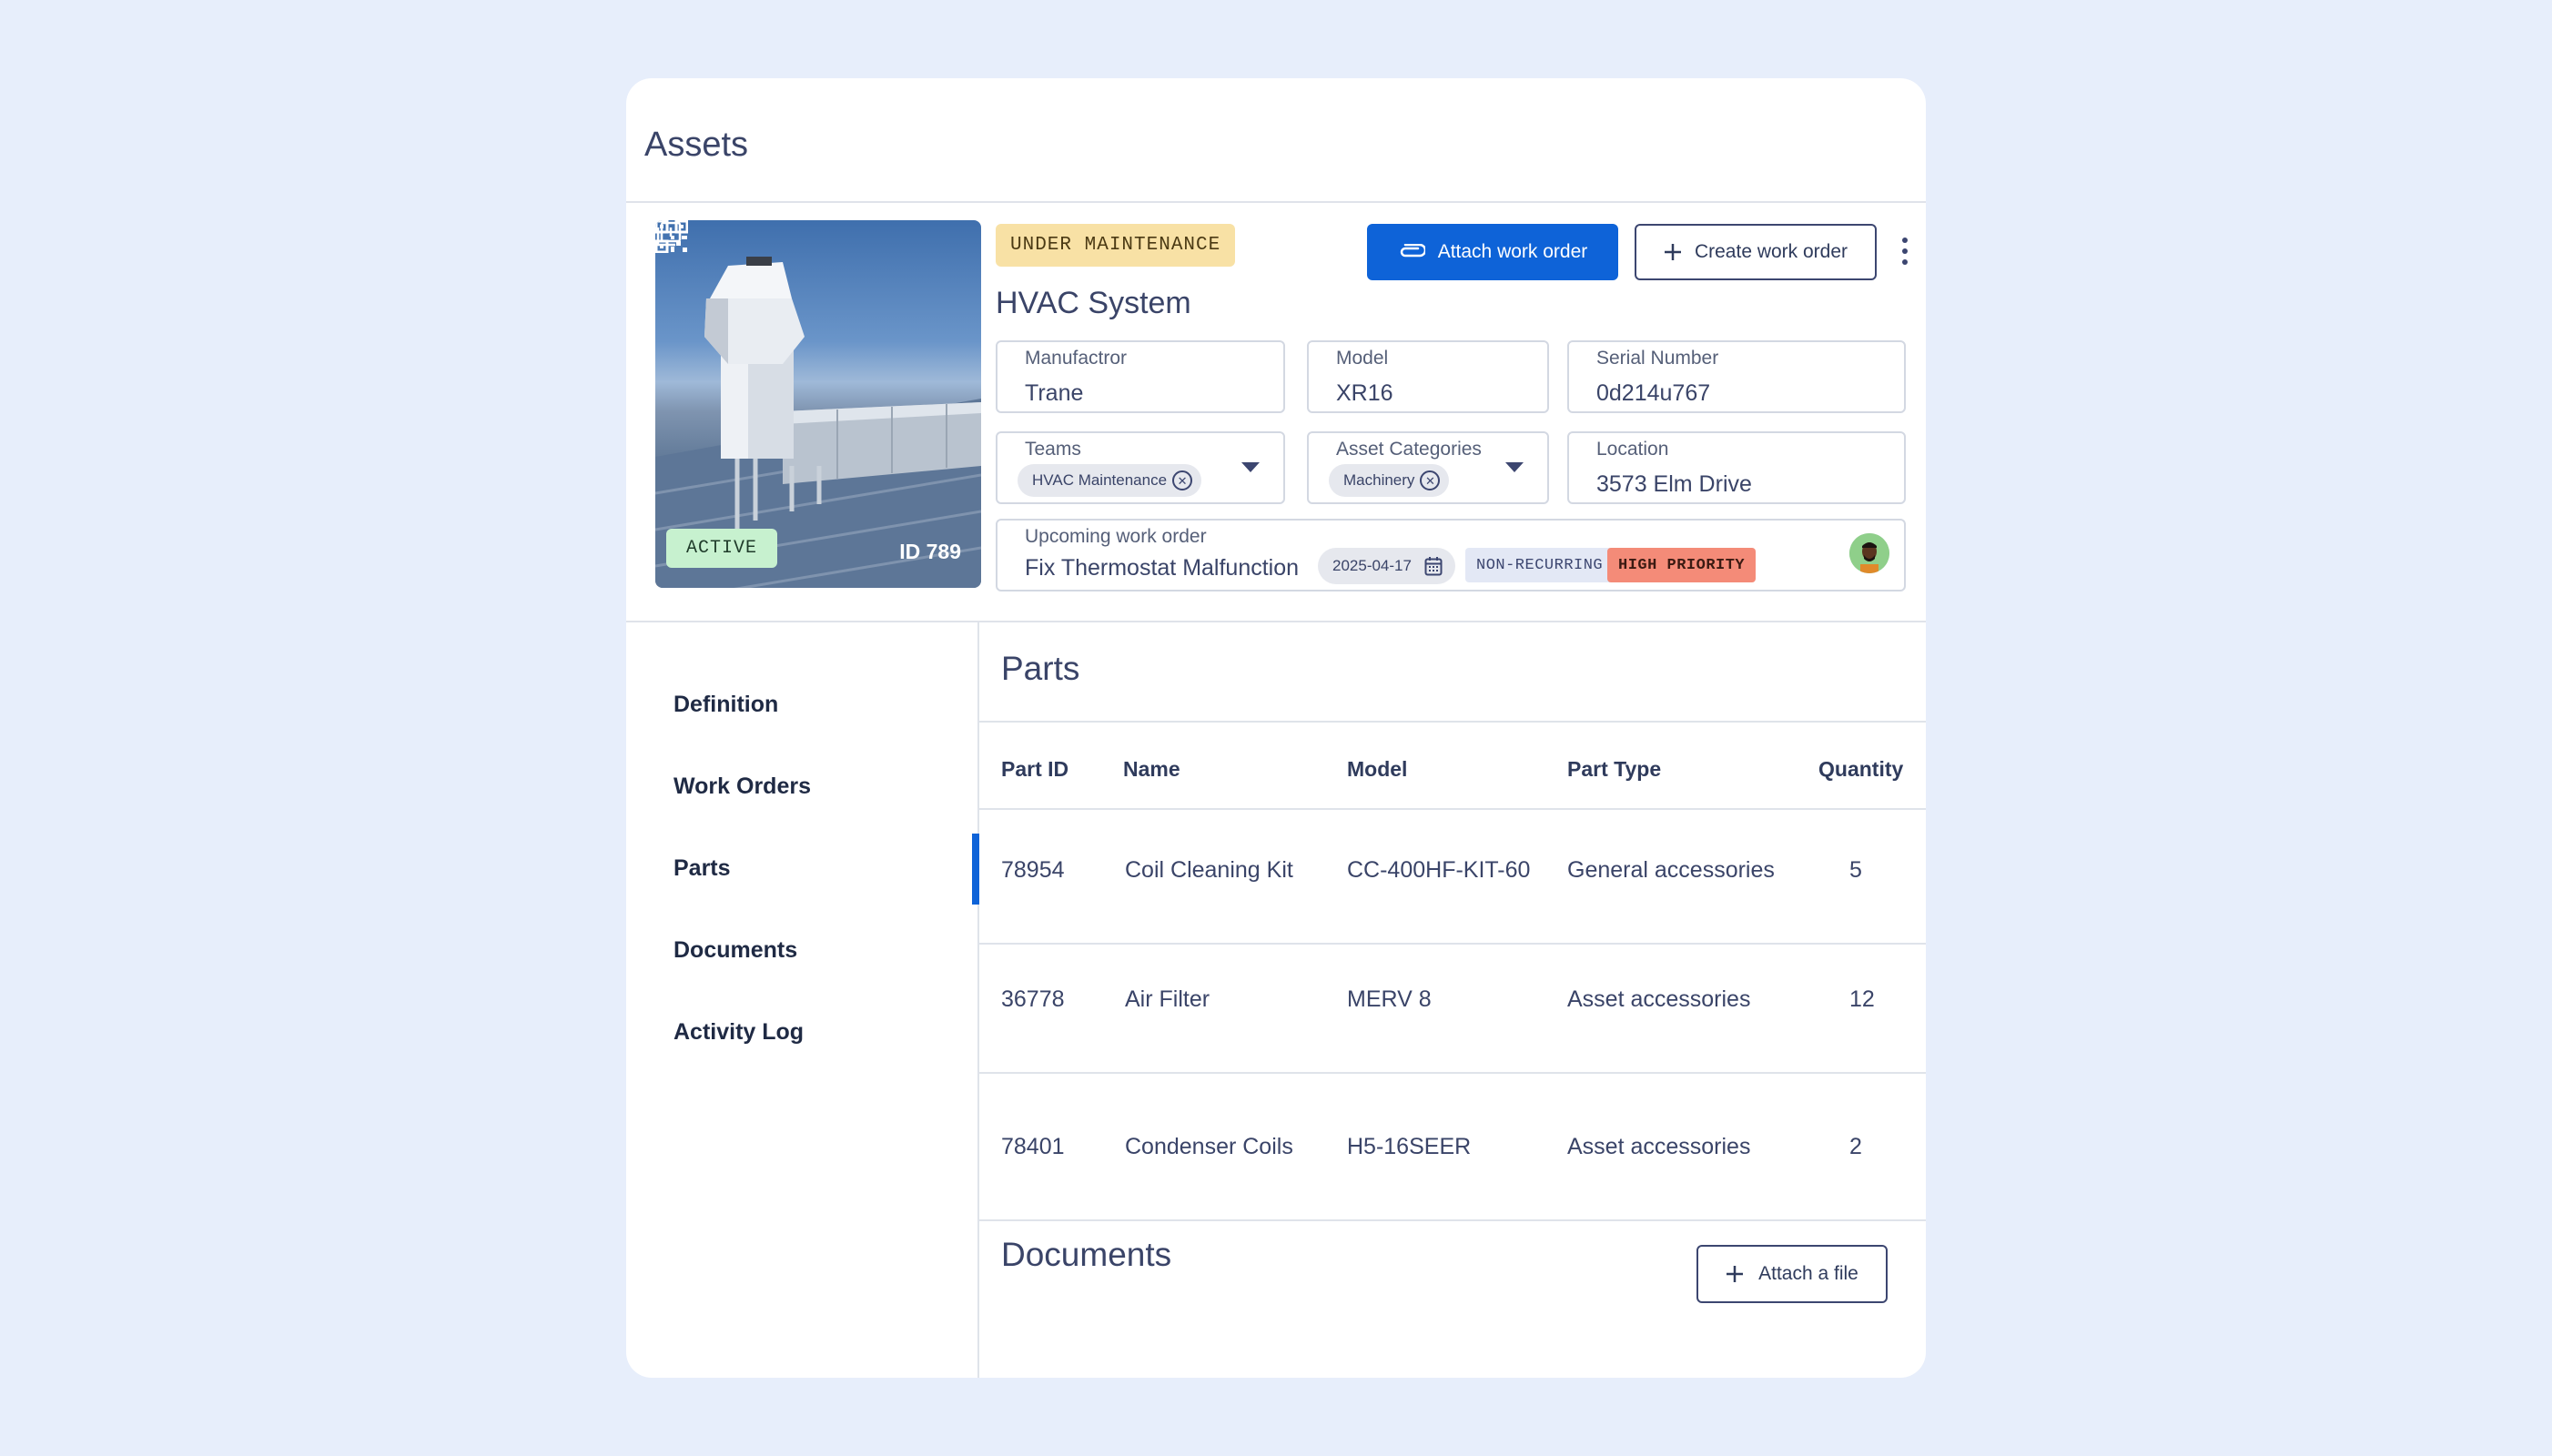  What do you see at coordinates (1086, 1255) in the screenshot?
I see `documents-title: Documents` at bounding box center [1086, 1255].